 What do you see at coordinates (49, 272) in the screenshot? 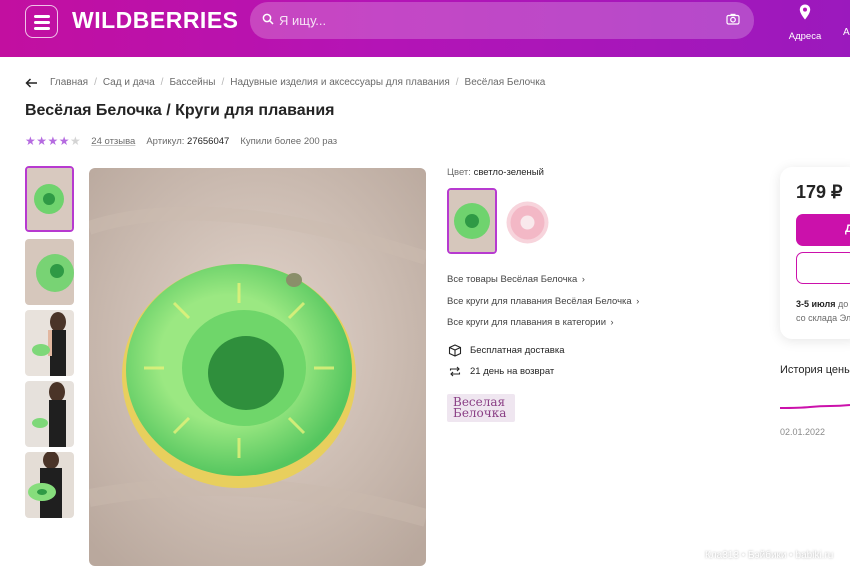
I see `thumbnail-green-ring-side` at bounding box center [49, 272].